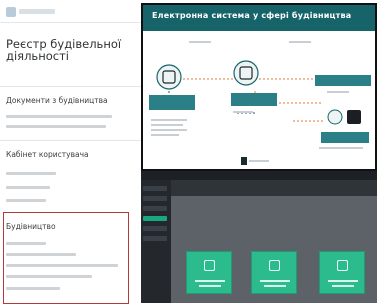 The height and width of the screenshot is (304, 377). What do you see at coordinates (64, 50) in the screenshot?
I see `page-title: Реєстр будівельної діяльності` at bounding box center [64, 50].